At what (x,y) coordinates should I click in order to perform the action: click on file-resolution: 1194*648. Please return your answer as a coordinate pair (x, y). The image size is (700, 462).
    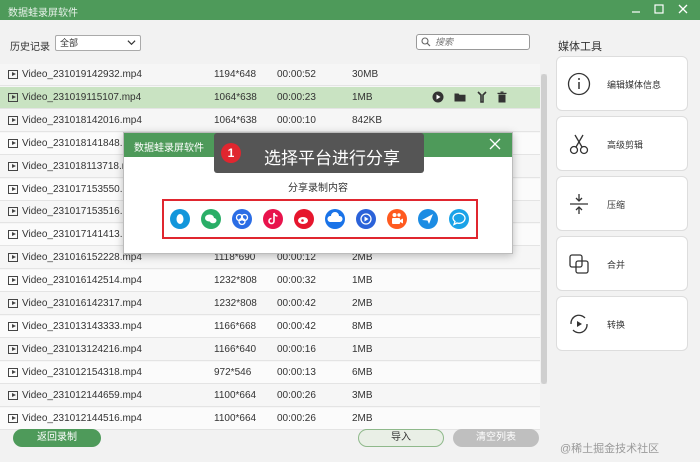
    Looking at the image, I should click on (235, 74).